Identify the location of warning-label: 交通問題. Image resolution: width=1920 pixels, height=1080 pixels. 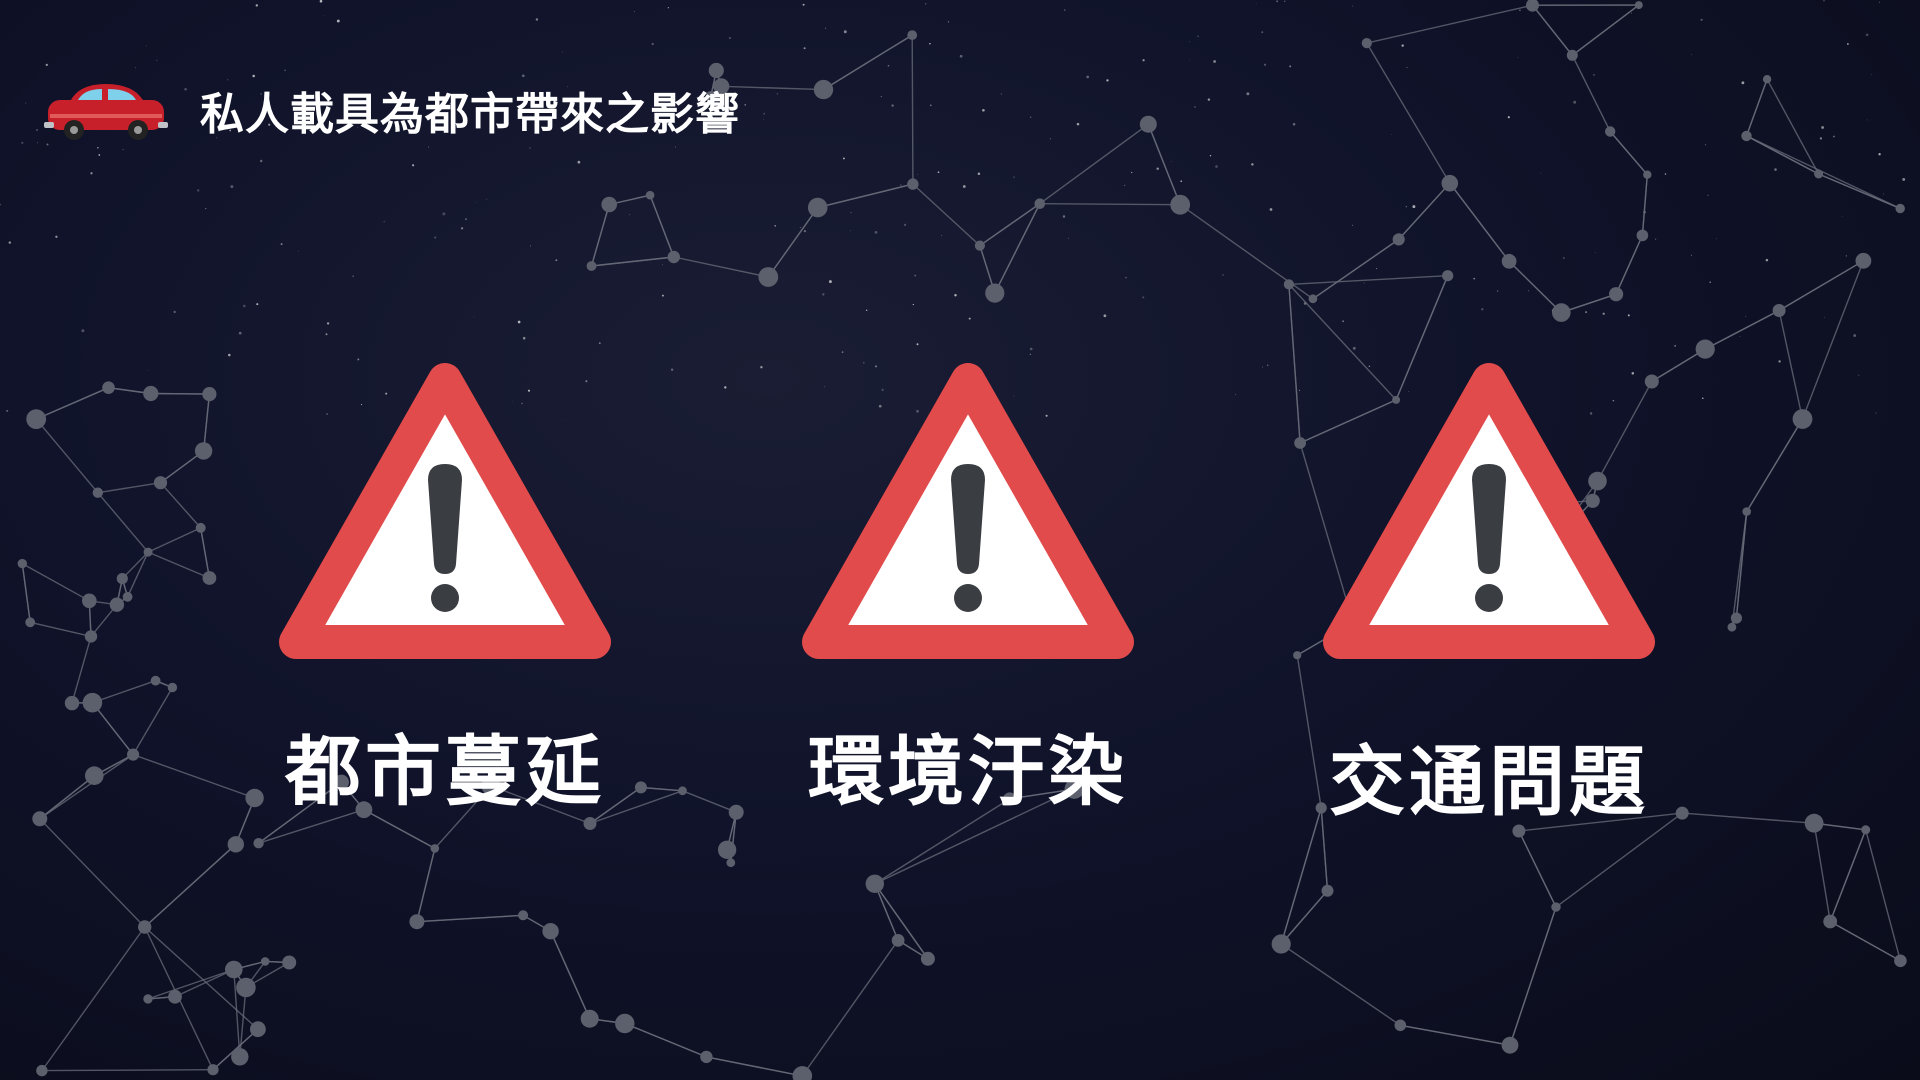
(1489, 781).